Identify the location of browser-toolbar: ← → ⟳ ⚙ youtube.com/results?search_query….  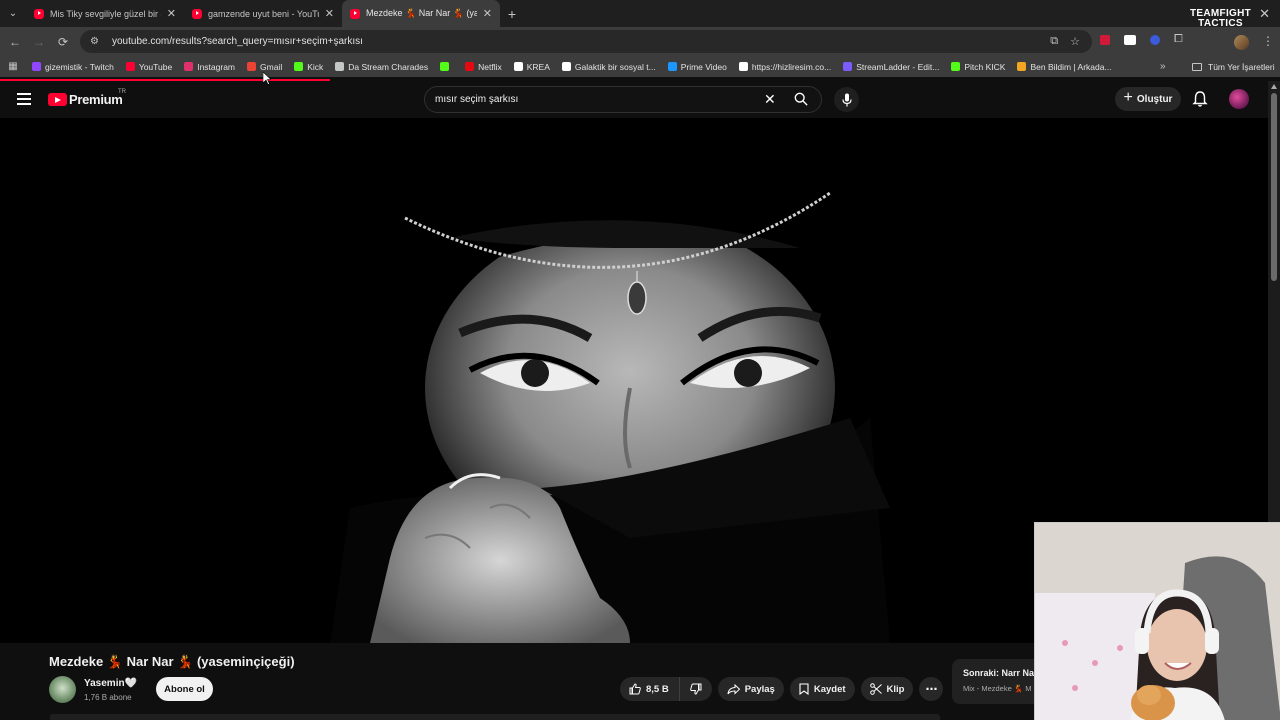
(640, 41).